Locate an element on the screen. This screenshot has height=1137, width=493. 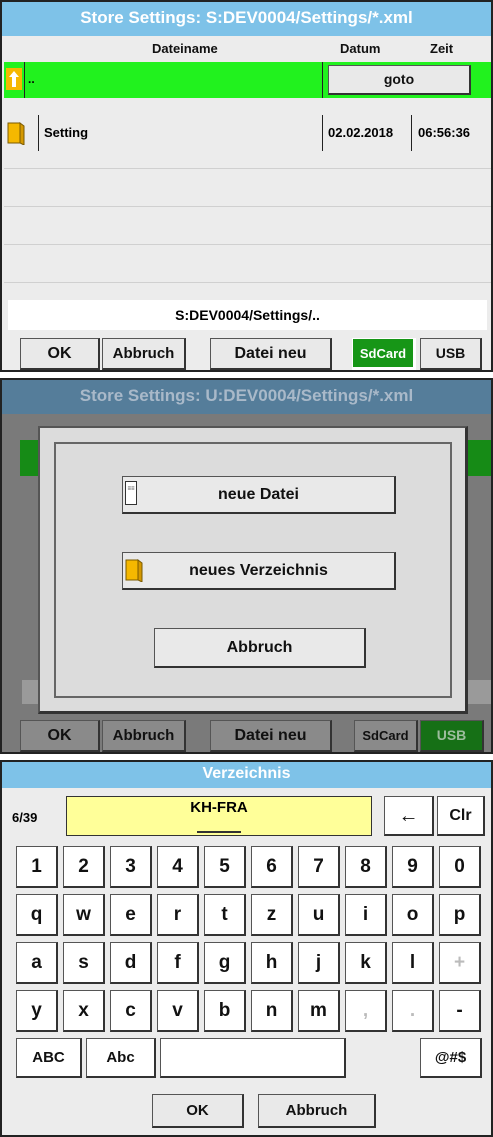
key-c: c is located at coordinates (131, 1011).